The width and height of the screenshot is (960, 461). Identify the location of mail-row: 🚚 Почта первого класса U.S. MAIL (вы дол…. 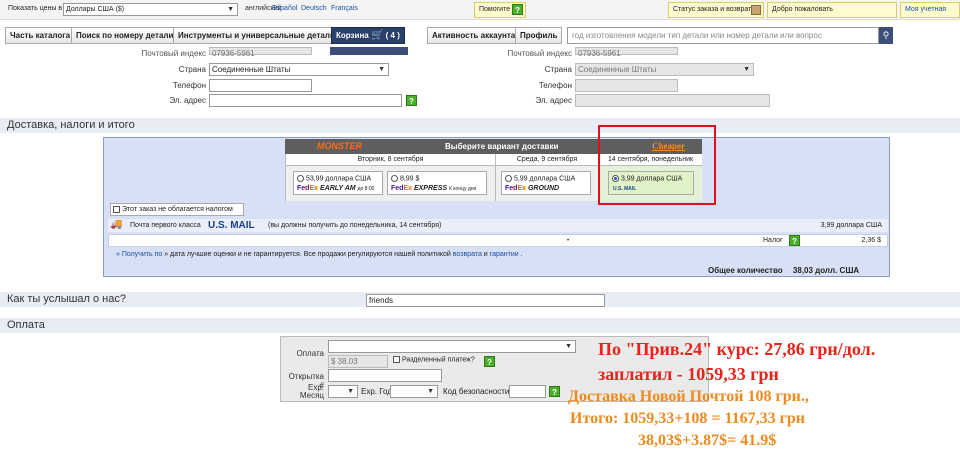
(498, 225).